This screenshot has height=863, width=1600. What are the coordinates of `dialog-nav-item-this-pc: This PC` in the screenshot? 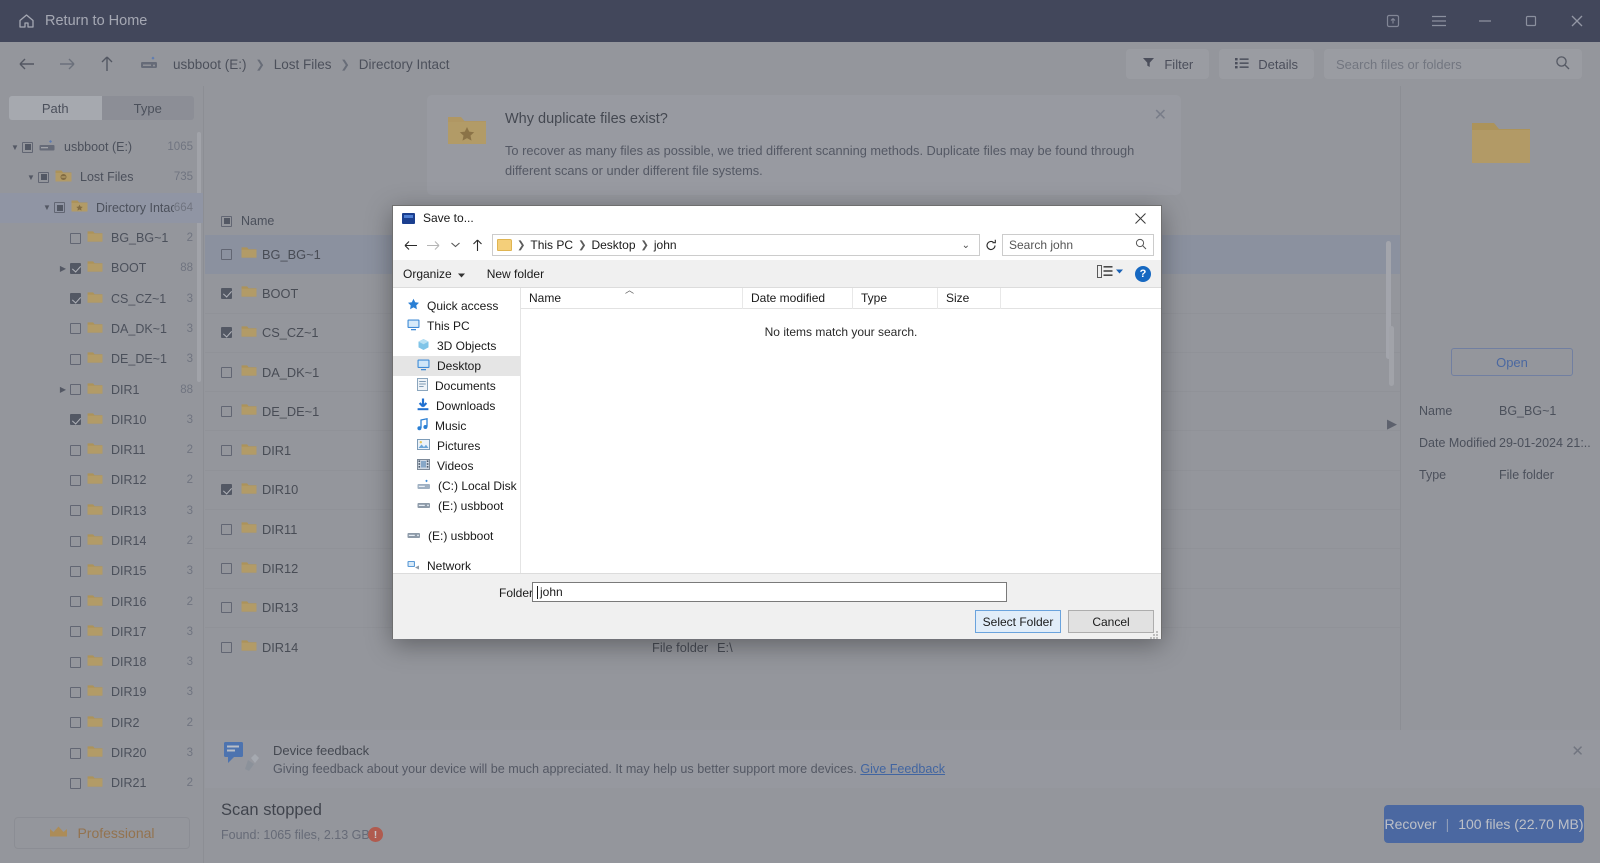 It's located at (456, 326).